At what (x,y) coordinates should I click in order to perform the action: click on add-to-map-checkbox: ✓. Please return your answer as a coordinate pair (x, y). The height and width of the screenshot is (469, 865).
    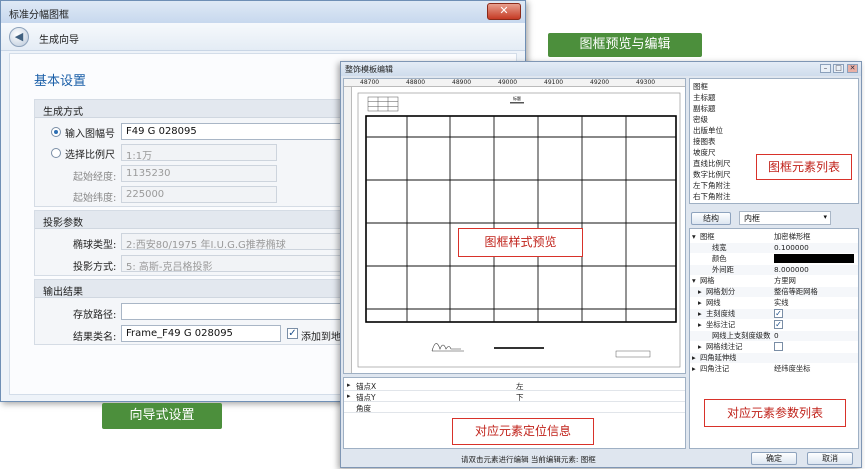
    Looking at the image, I should click on (292, 333).